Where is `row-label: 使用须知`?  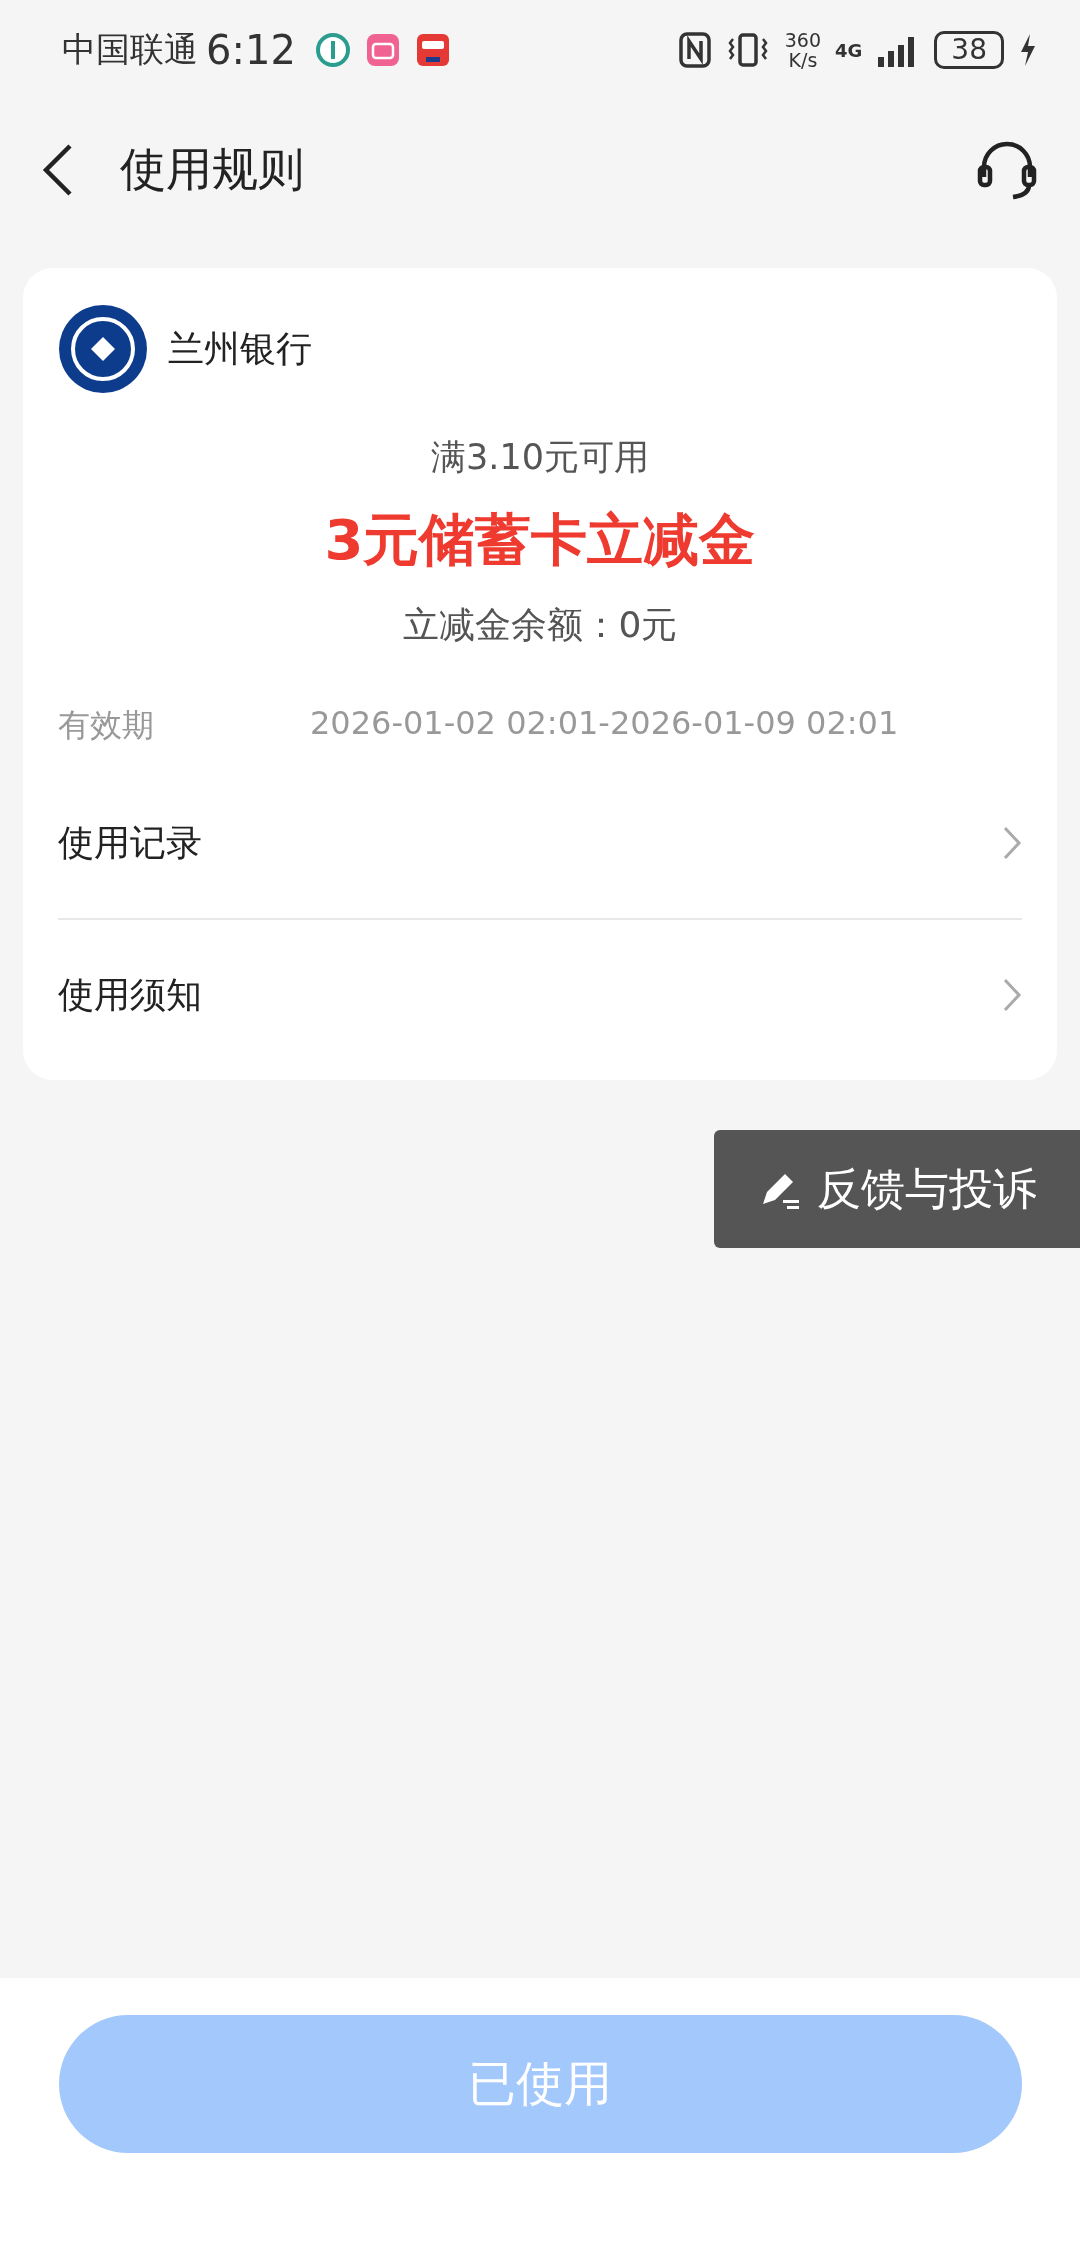
row-label: 使用须知 is located at coordinates (130, 994).